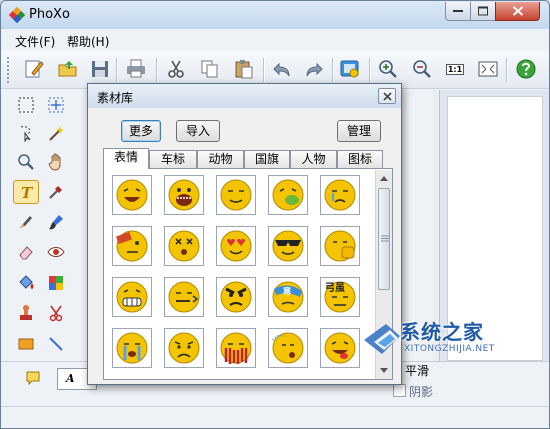 The image size is (550, 429). I want to click on tab-flag: 国旗, so click(267, 159).